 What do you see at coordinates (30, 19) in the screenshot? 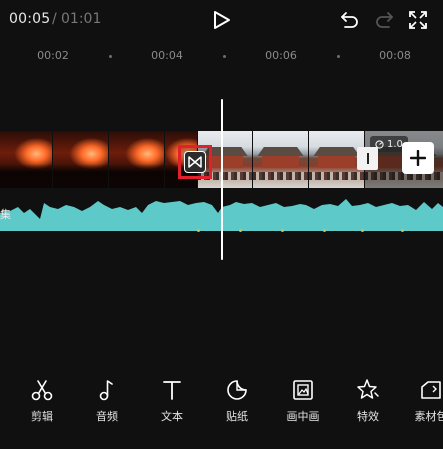
I see `current-time: 00:05` at bounding box center [30, 19].